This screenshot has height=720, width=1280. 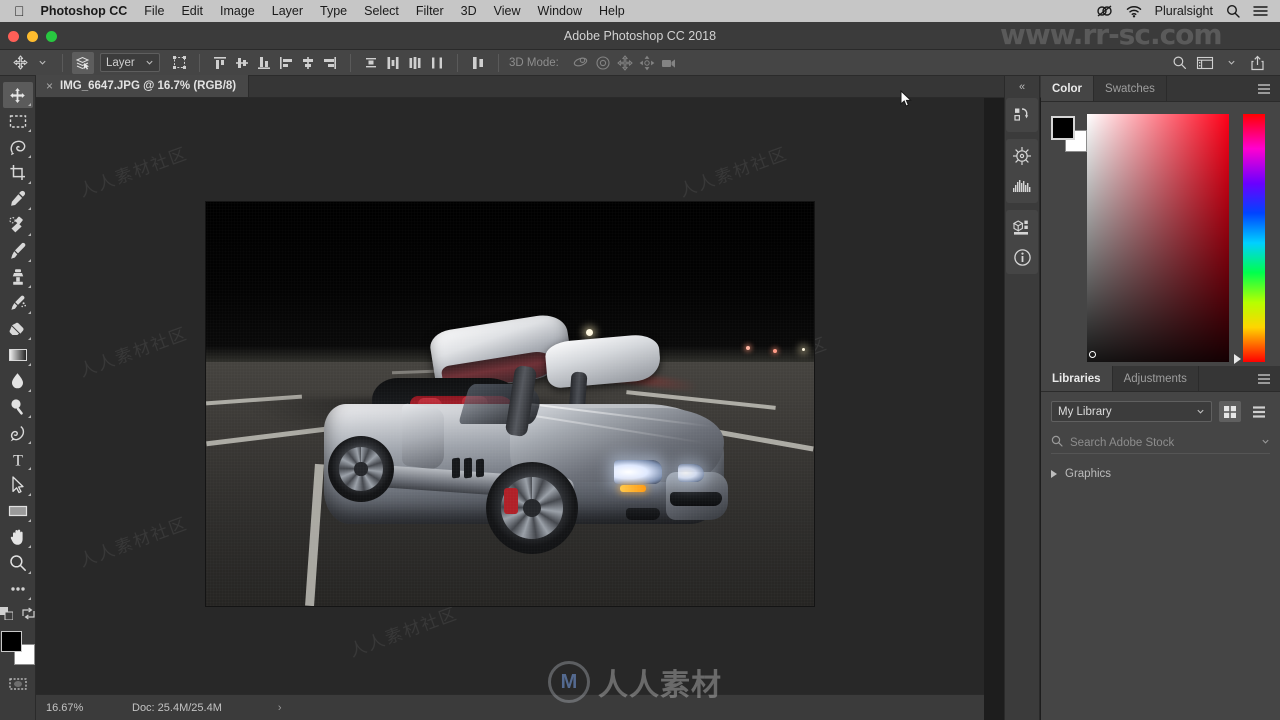 I want to click on crop-tool, so click(x=18, y=173).